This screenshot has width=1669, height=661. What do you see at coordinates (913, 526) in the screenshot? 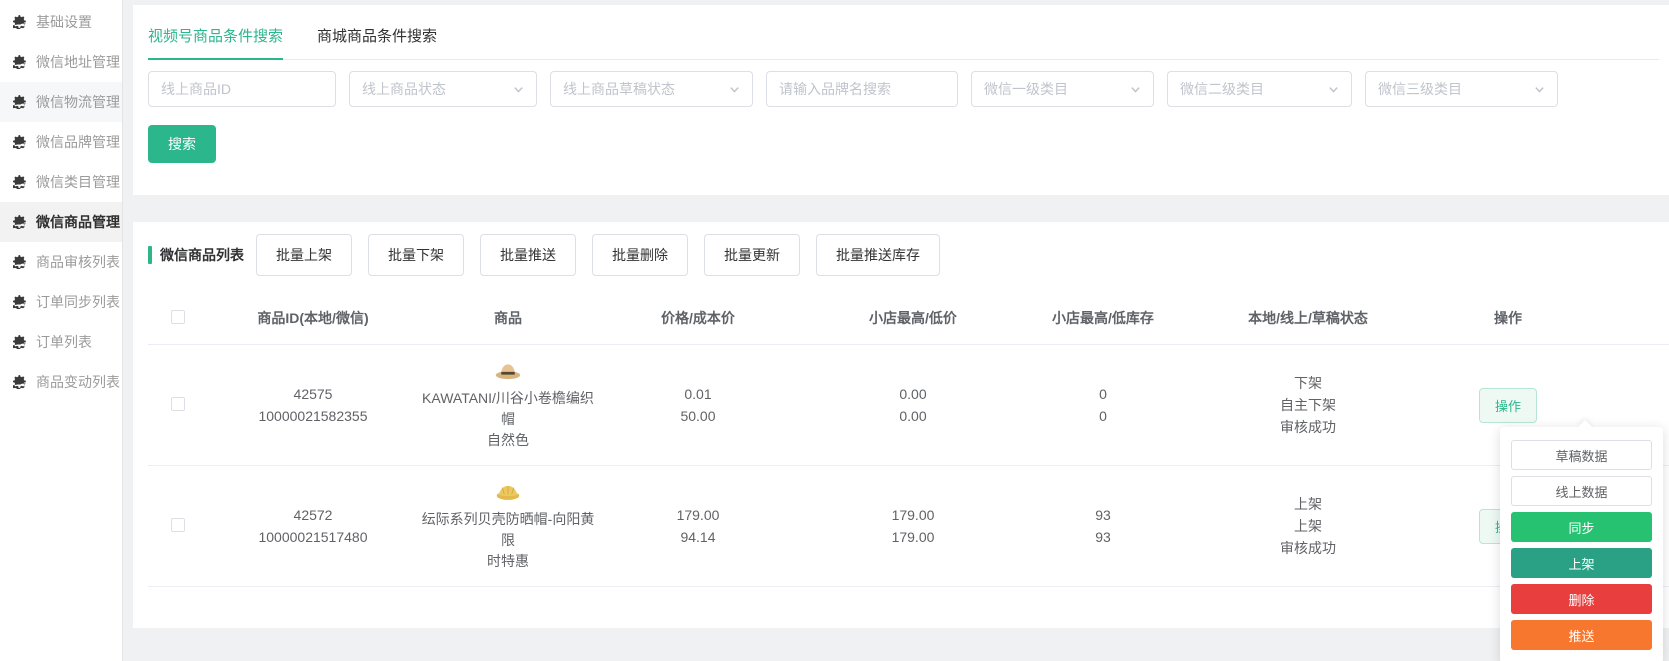
I see `shop-price-cell: 179.00 179.00` at bounding box center [913, 526].